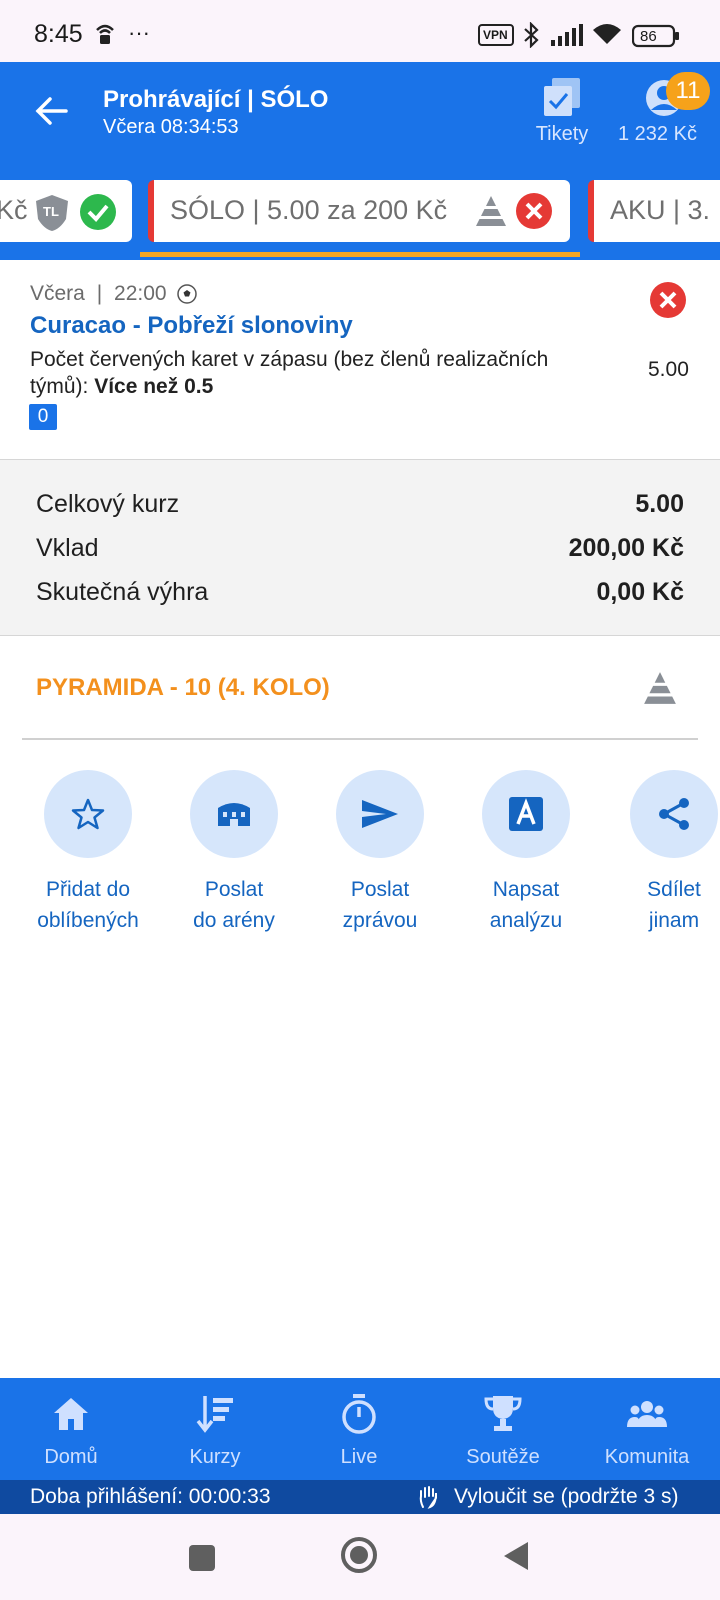  I want to click on vpn-icon: VPN, so click(496, 37).